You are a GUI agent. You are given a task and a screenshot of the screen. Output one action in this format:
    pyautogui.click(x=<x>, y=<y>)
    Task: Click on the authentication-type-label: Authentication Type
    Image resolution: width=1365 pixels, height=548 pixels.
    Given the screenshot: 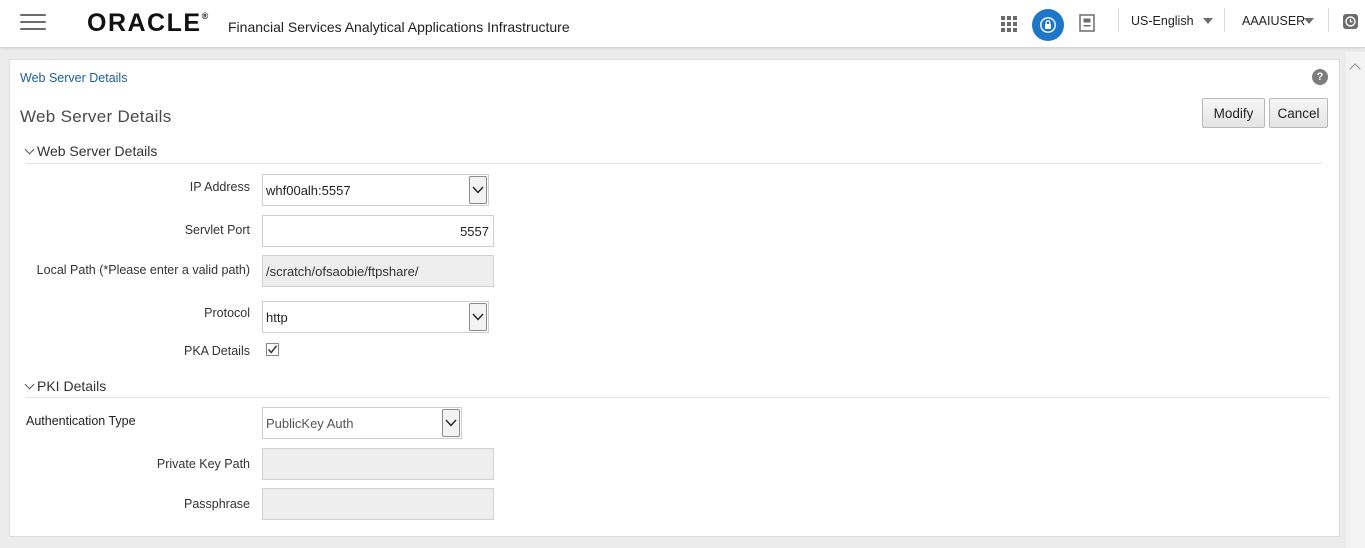 What is the action you would take?
    pyautogui.click(x=81, y=421)
    